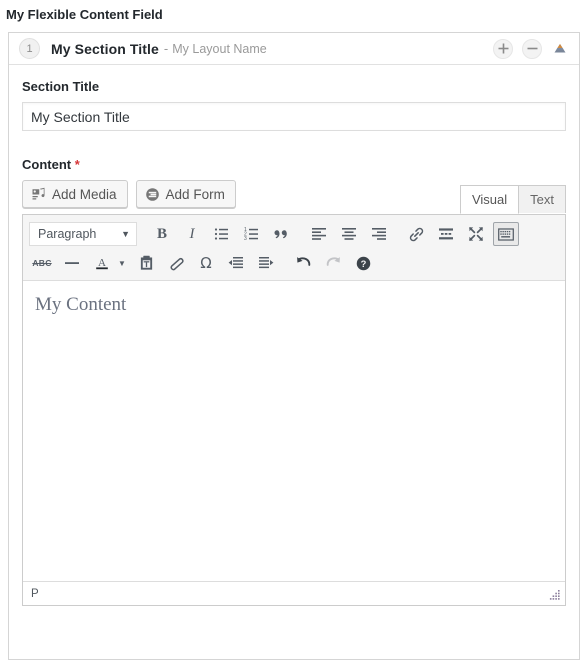 This screenshot has width=588, height=660. I want to click on toolbar-toggle-icon, so click(506, 234).